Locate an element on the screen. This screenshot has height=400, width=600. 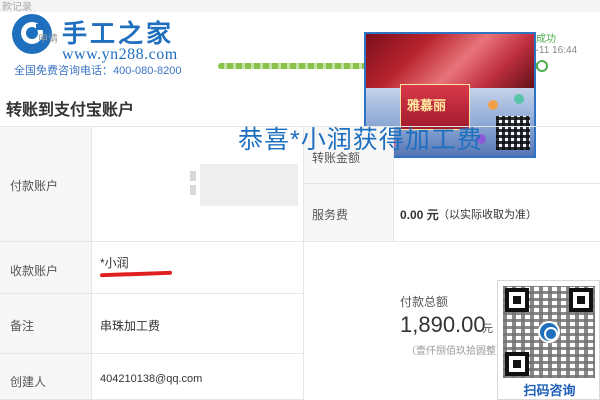
page-title: 转账到支付宝账户 is located at coordinates (70, 110).